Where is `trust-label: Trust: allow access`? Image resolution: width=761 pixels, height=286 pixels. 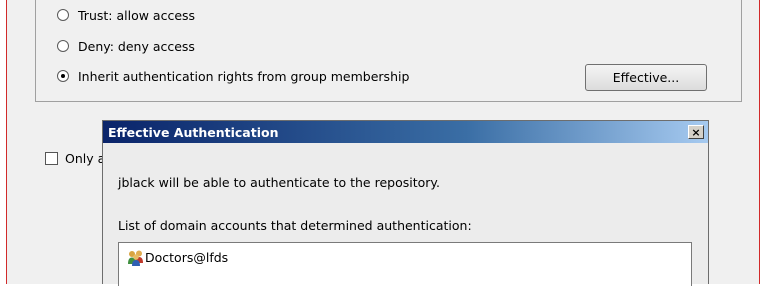 trust-label: Trust: allow access is located at coordinates (137, 15).